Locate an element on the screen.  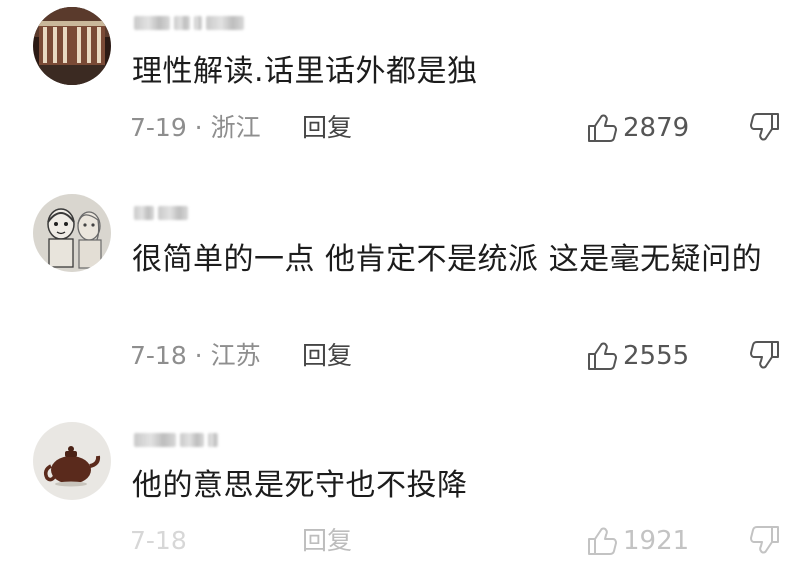
like-button: 1921 is located at coordinates (637, 541).